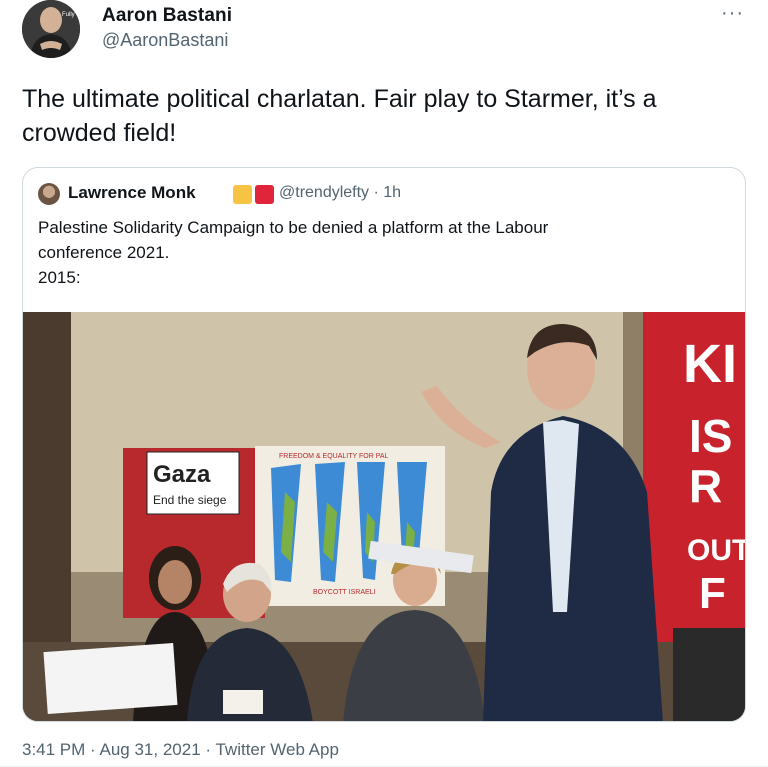 The image size is (768, 767). I want to click on red-square-emoji-icon, so click(264, 194).